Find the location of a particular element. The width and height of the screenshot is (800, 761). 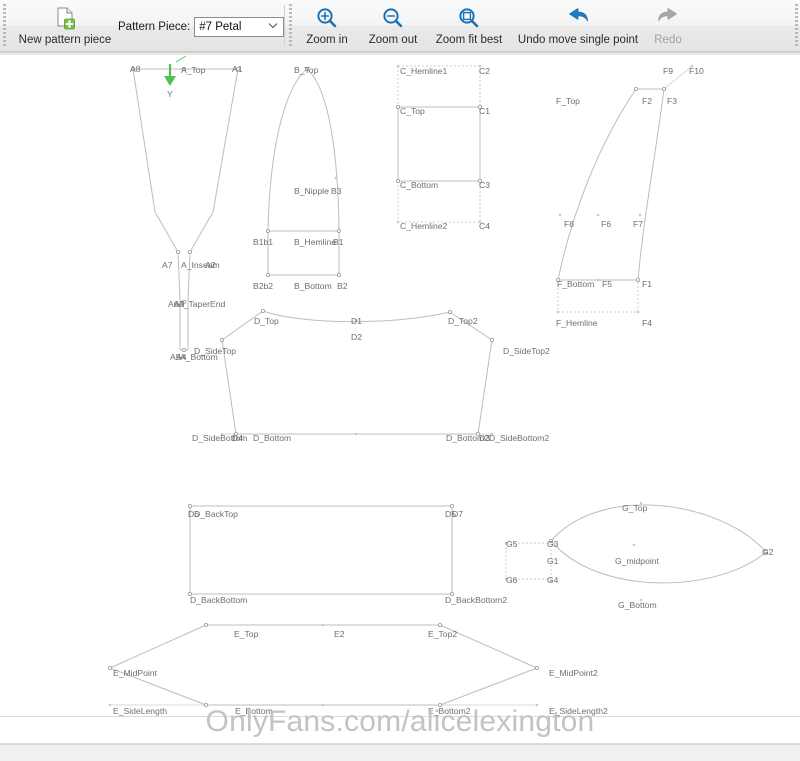

label-b2b2: B2b2 is located at coordinates (263, 286).